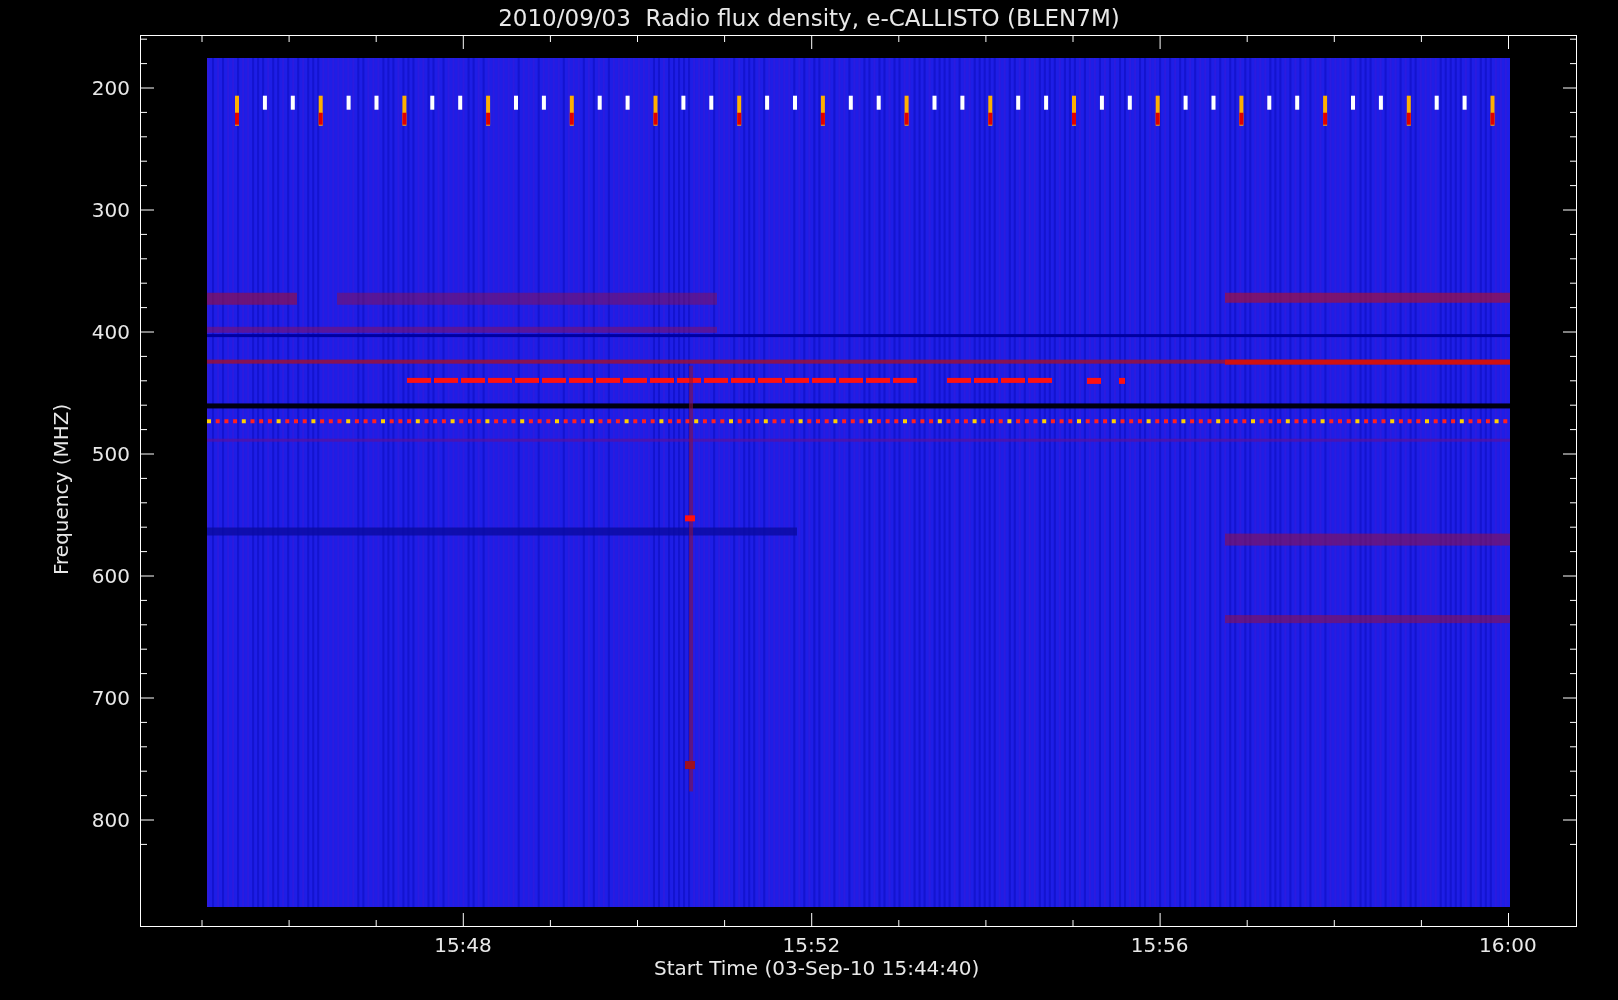  What do you see at coordinates (110, 820) in the screenshot?
I see `y-tick-label: 800` at bounding box center [110, 820].